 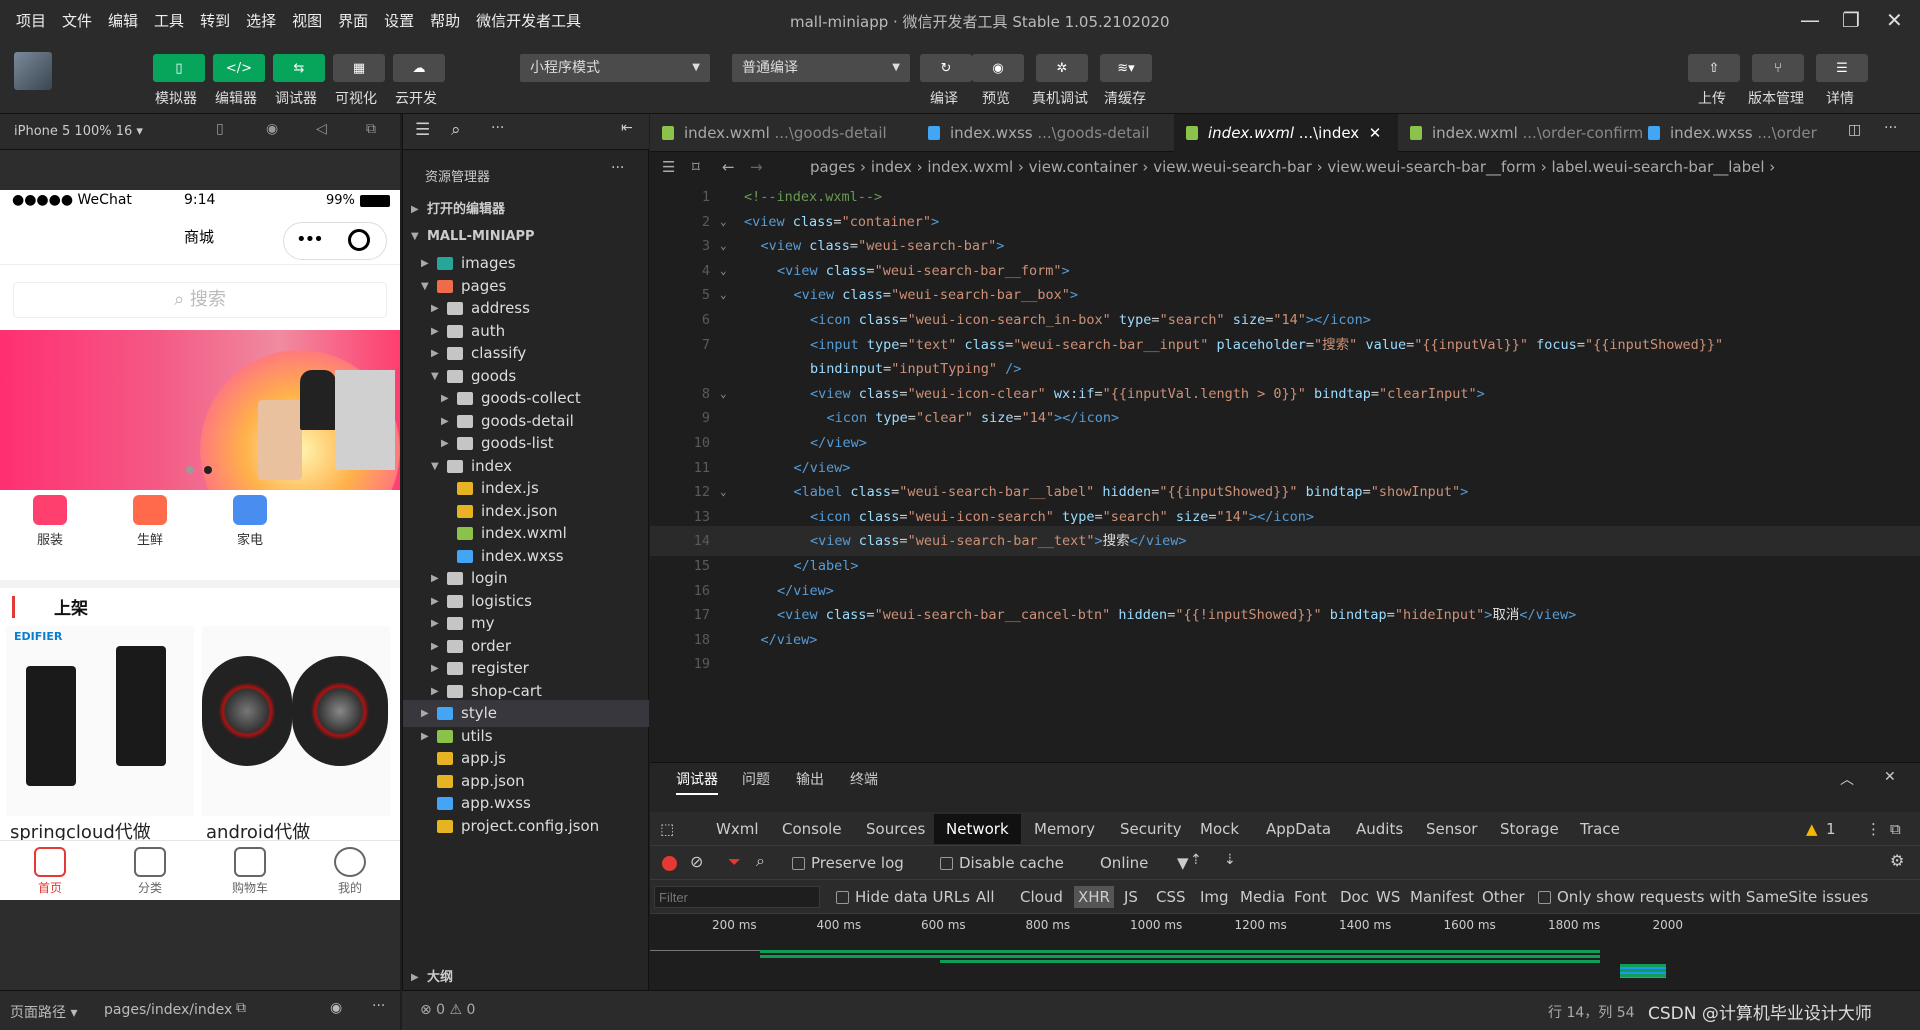 I want to click on gear-icon: ⚙, so click(x=1897, y=860).